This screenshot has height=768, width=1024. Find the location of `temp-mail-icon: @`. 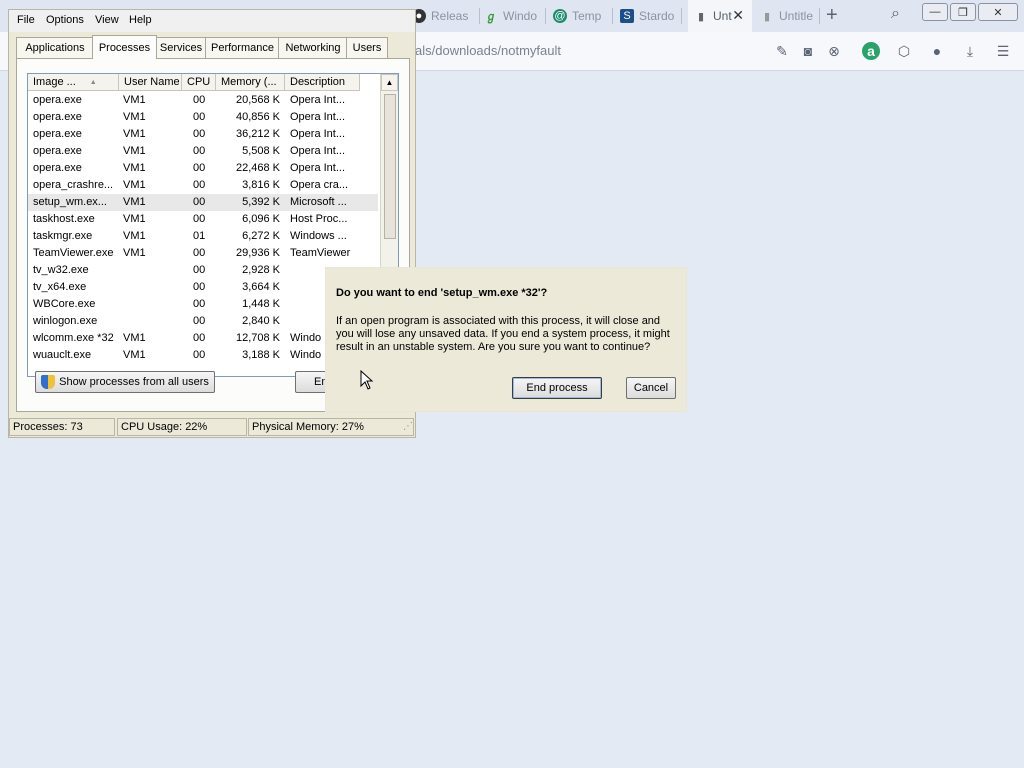

temp-mail-icon: @ is located at coordinates (560, 16).